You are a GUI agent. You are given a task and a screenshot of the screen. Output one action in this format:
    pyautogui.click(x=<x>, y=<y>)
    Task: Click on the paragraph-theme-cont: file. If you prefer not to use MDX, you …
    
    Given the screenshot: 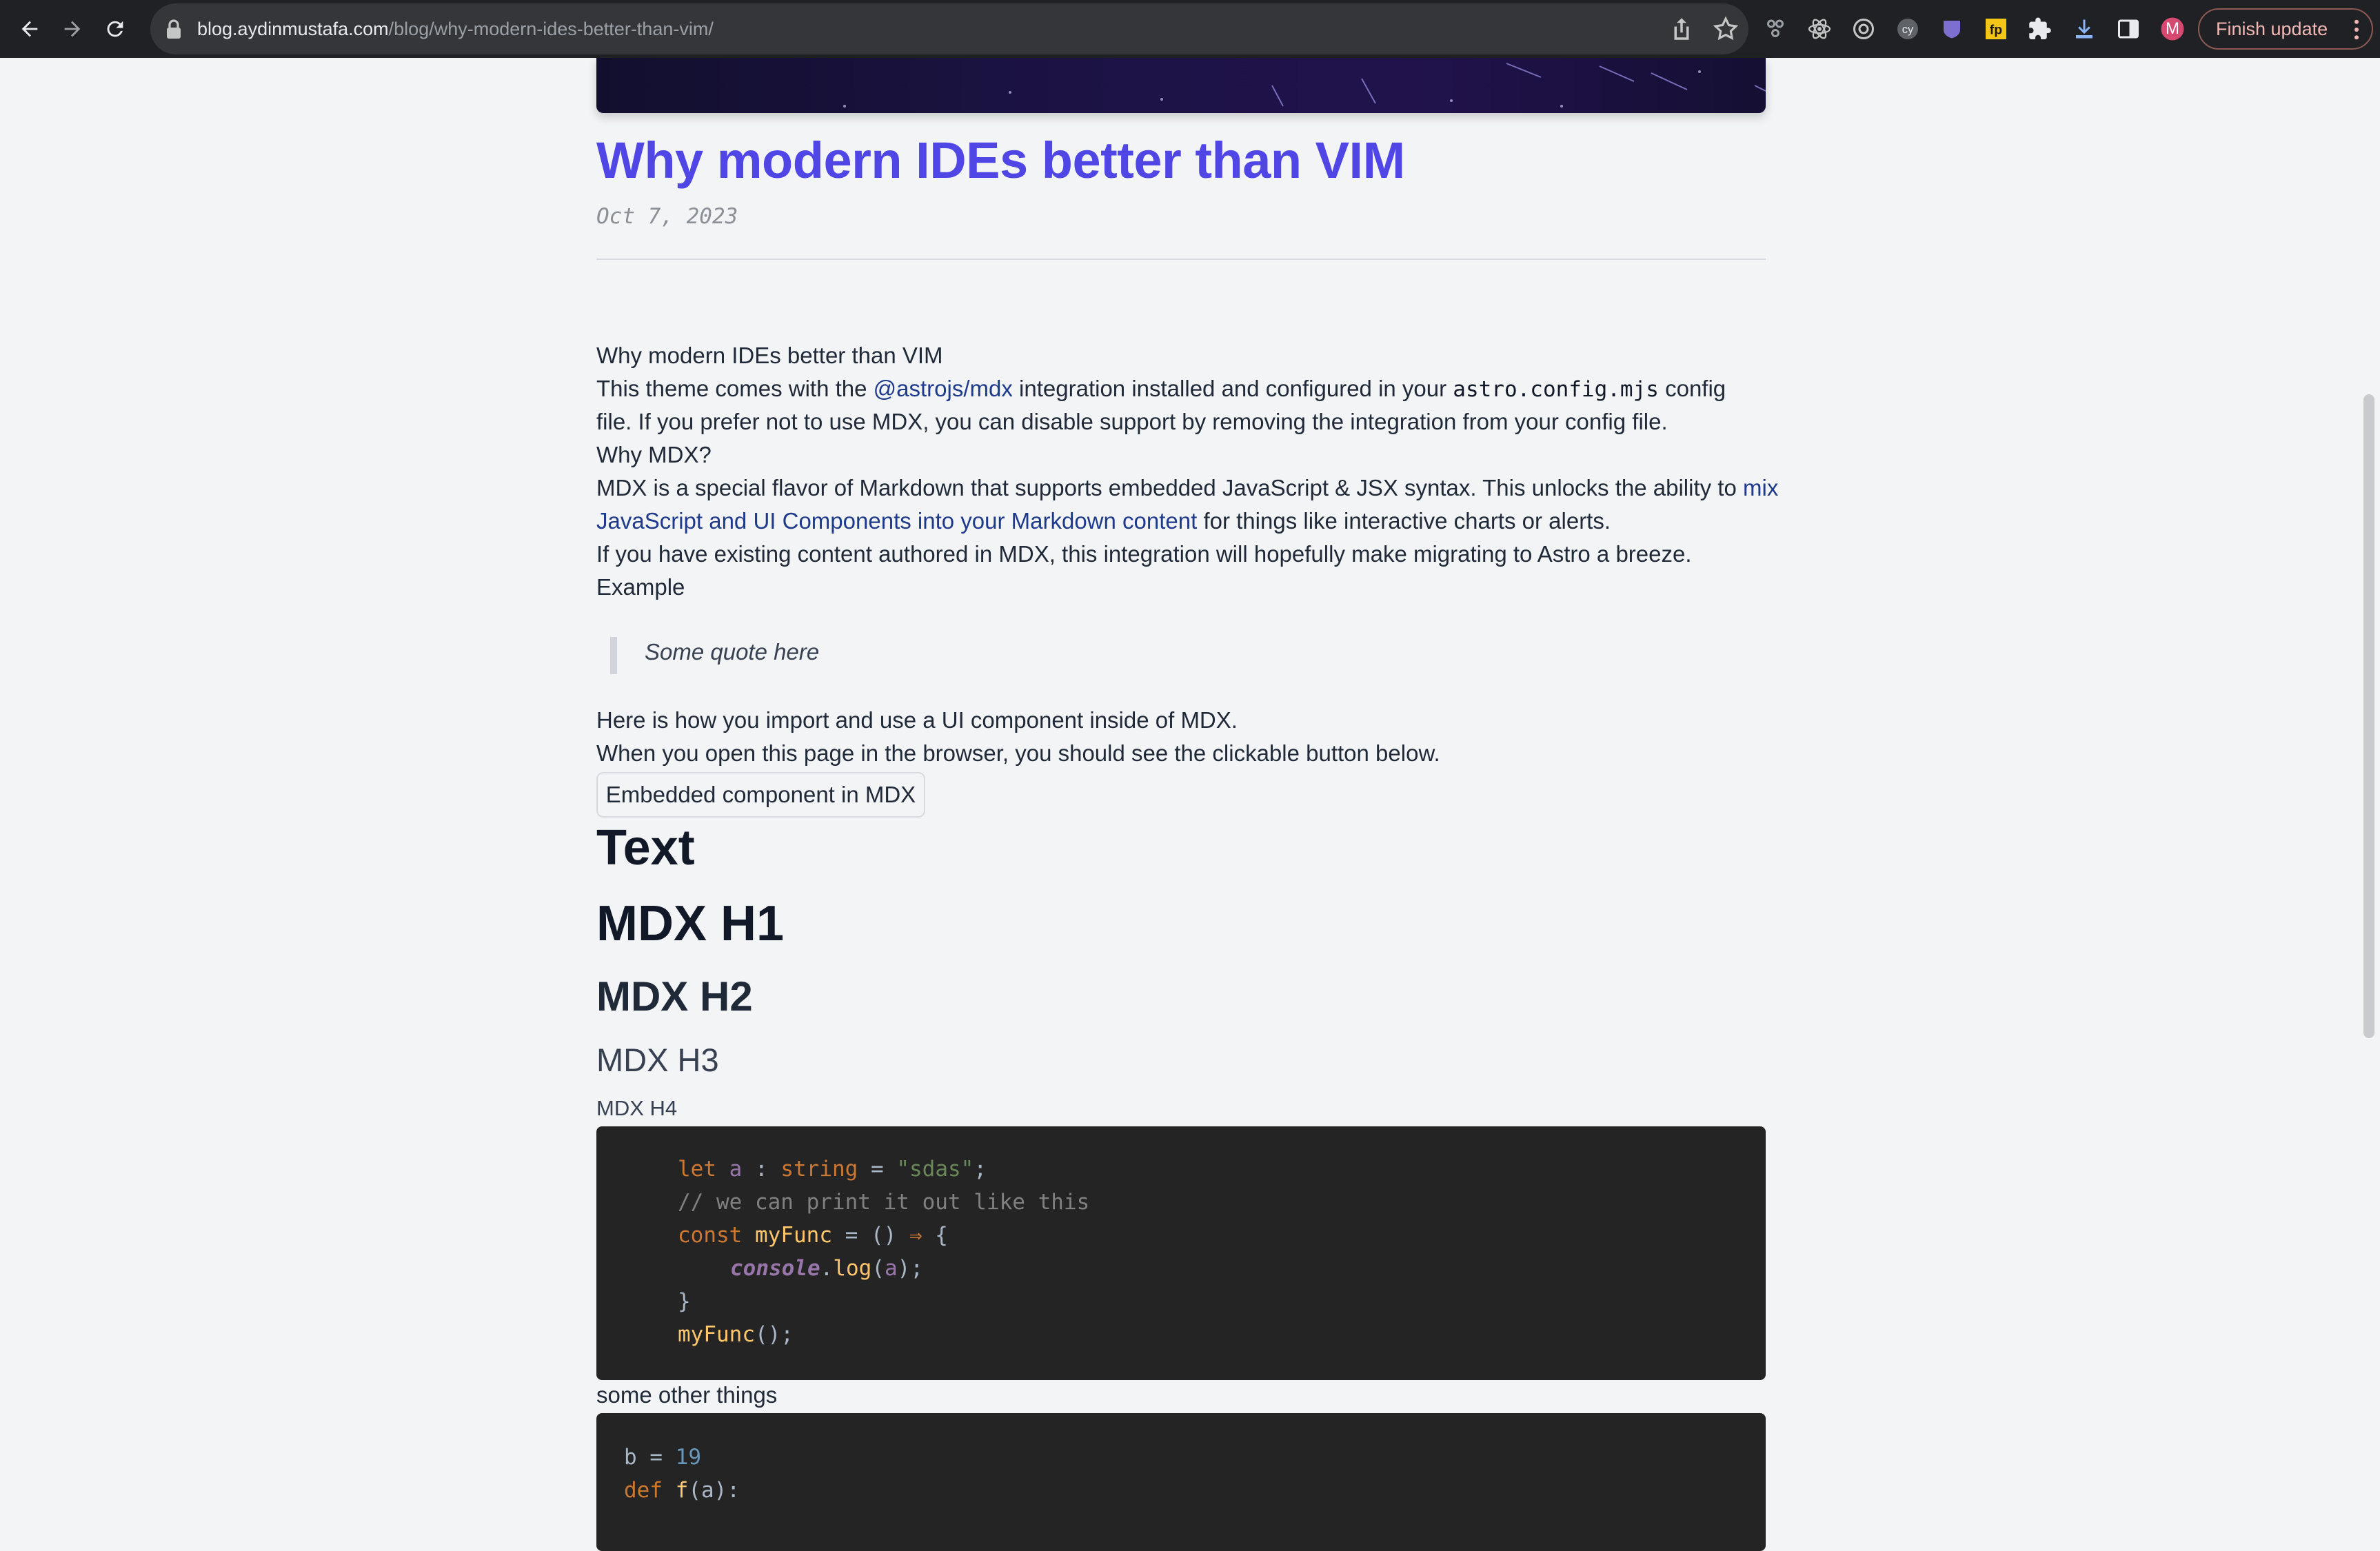 What is the action you would take?
    pyautogui.click(x=1132, y=421)
    